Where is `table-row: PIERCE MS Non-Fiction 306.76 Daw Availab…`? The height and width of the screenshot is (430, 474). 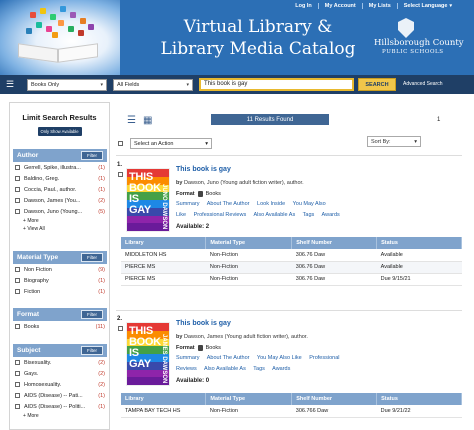
table-row: PIERCE MS Non-Fiction 306.76 Daw Availab… is located at coordinates (291, 267).